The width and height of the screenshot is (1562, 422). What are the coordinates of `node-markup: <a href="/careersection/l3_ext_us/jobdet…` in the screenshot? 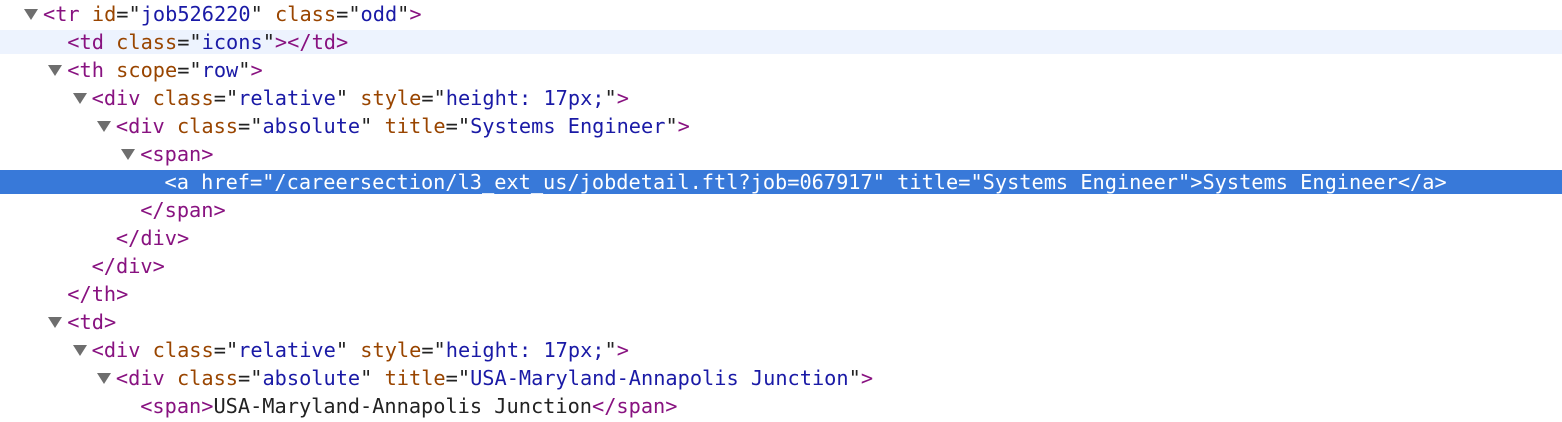 It's located at (806, 182).